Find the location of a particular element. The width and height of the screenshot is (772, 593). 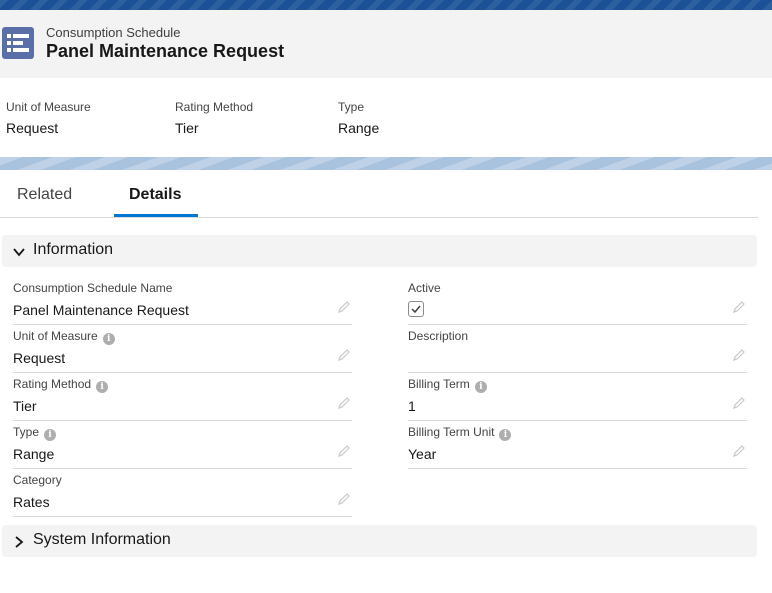

active-checkbox is located at coordinates (416, 309).